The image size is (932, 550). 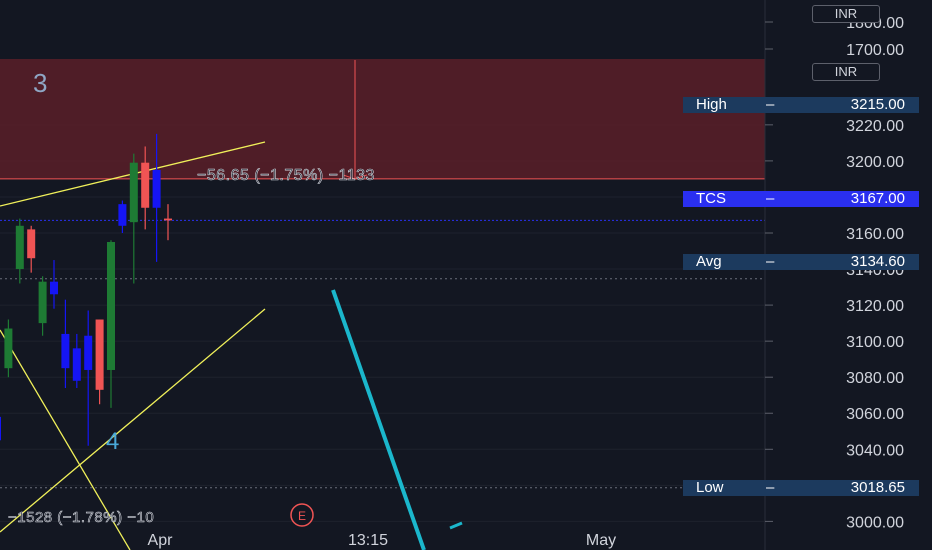 What do you see at coordinates (846, 14) in the screenshot?
I see `currency-badge-top: INR` at bounding box center [846, 14].